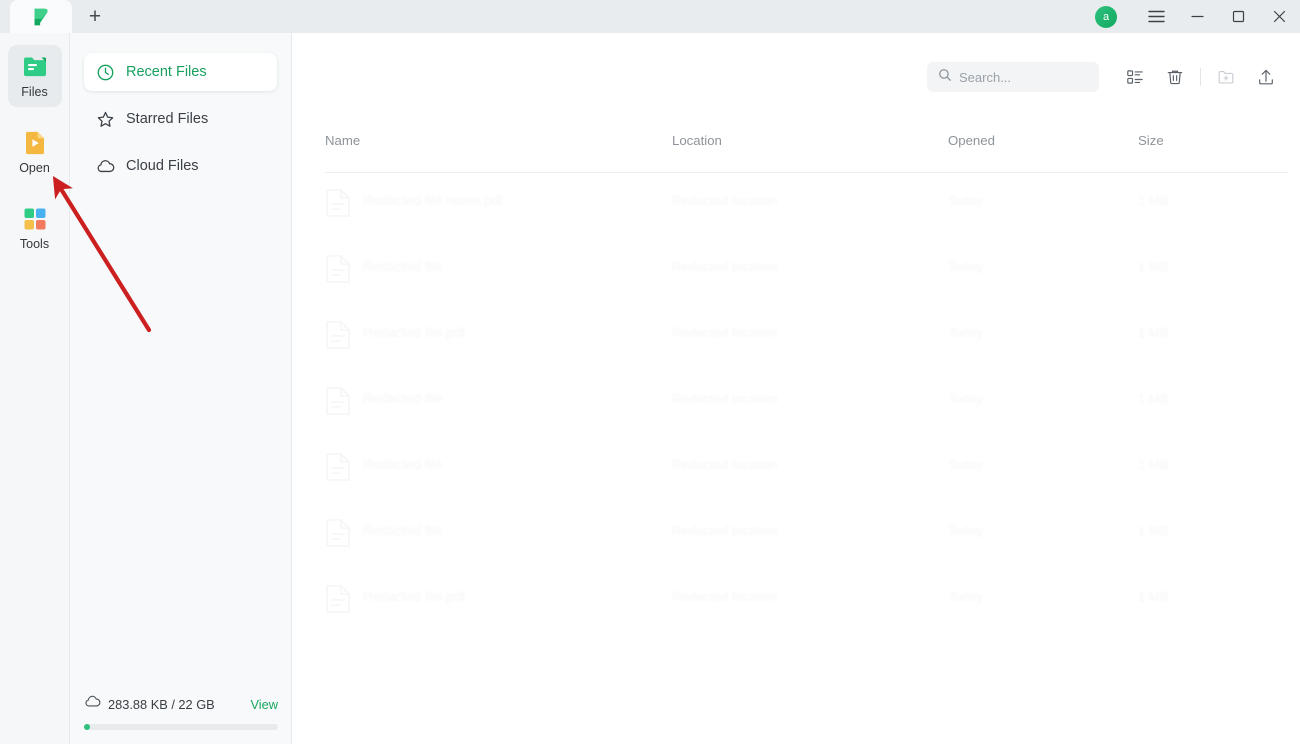 This screenshot has width=1300, height=744. What do you see at coordinates (35, 388) in the screenshot?
I see `sidebar-rail: Files Open Tools` at bounding box center [35, 388].